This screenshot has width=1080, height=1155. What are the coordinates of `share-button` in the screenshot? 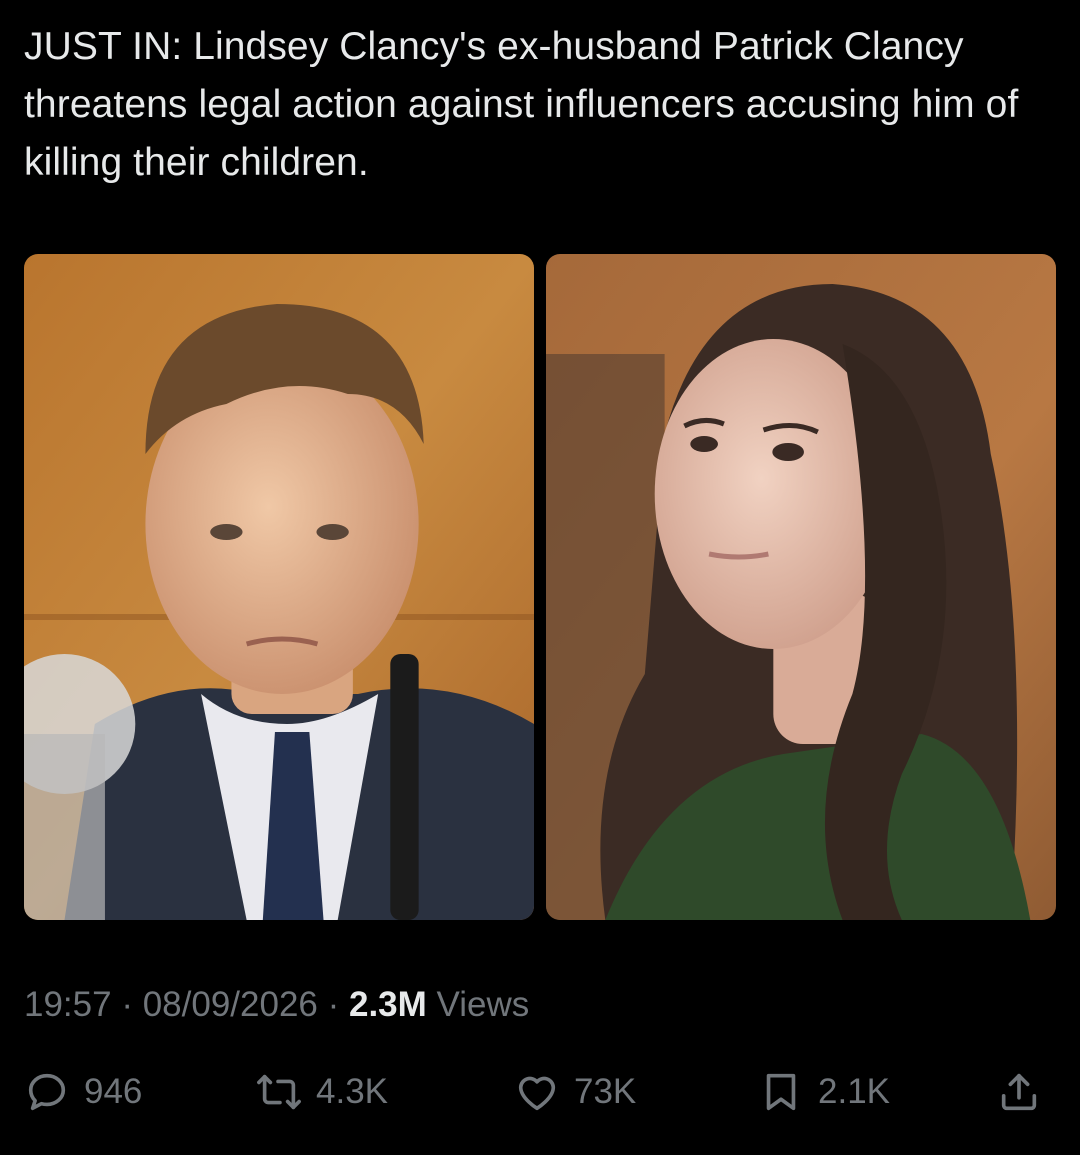 It's located at (1019, 1092).